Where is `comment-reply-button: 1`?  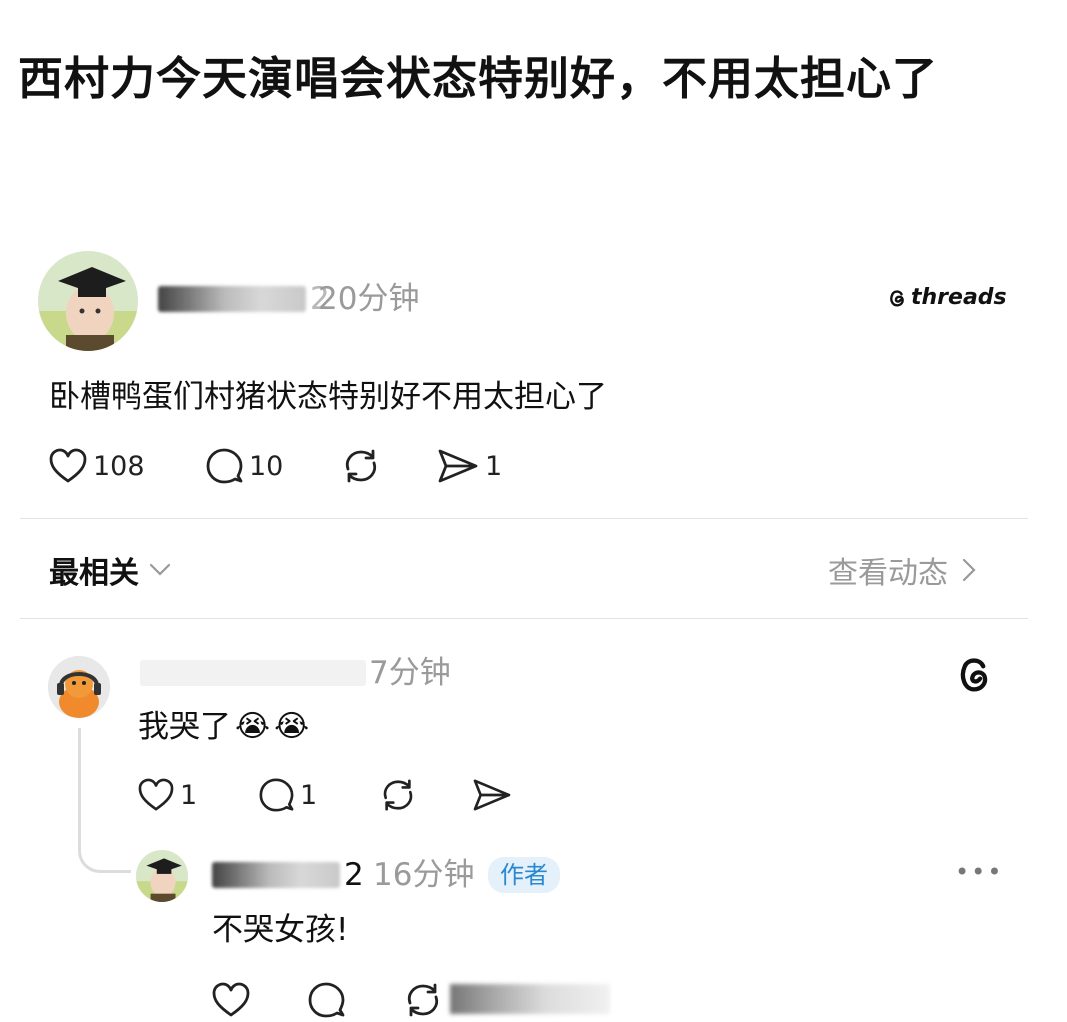
comment-reply-button: 1 is located at coordinates (287, 795).